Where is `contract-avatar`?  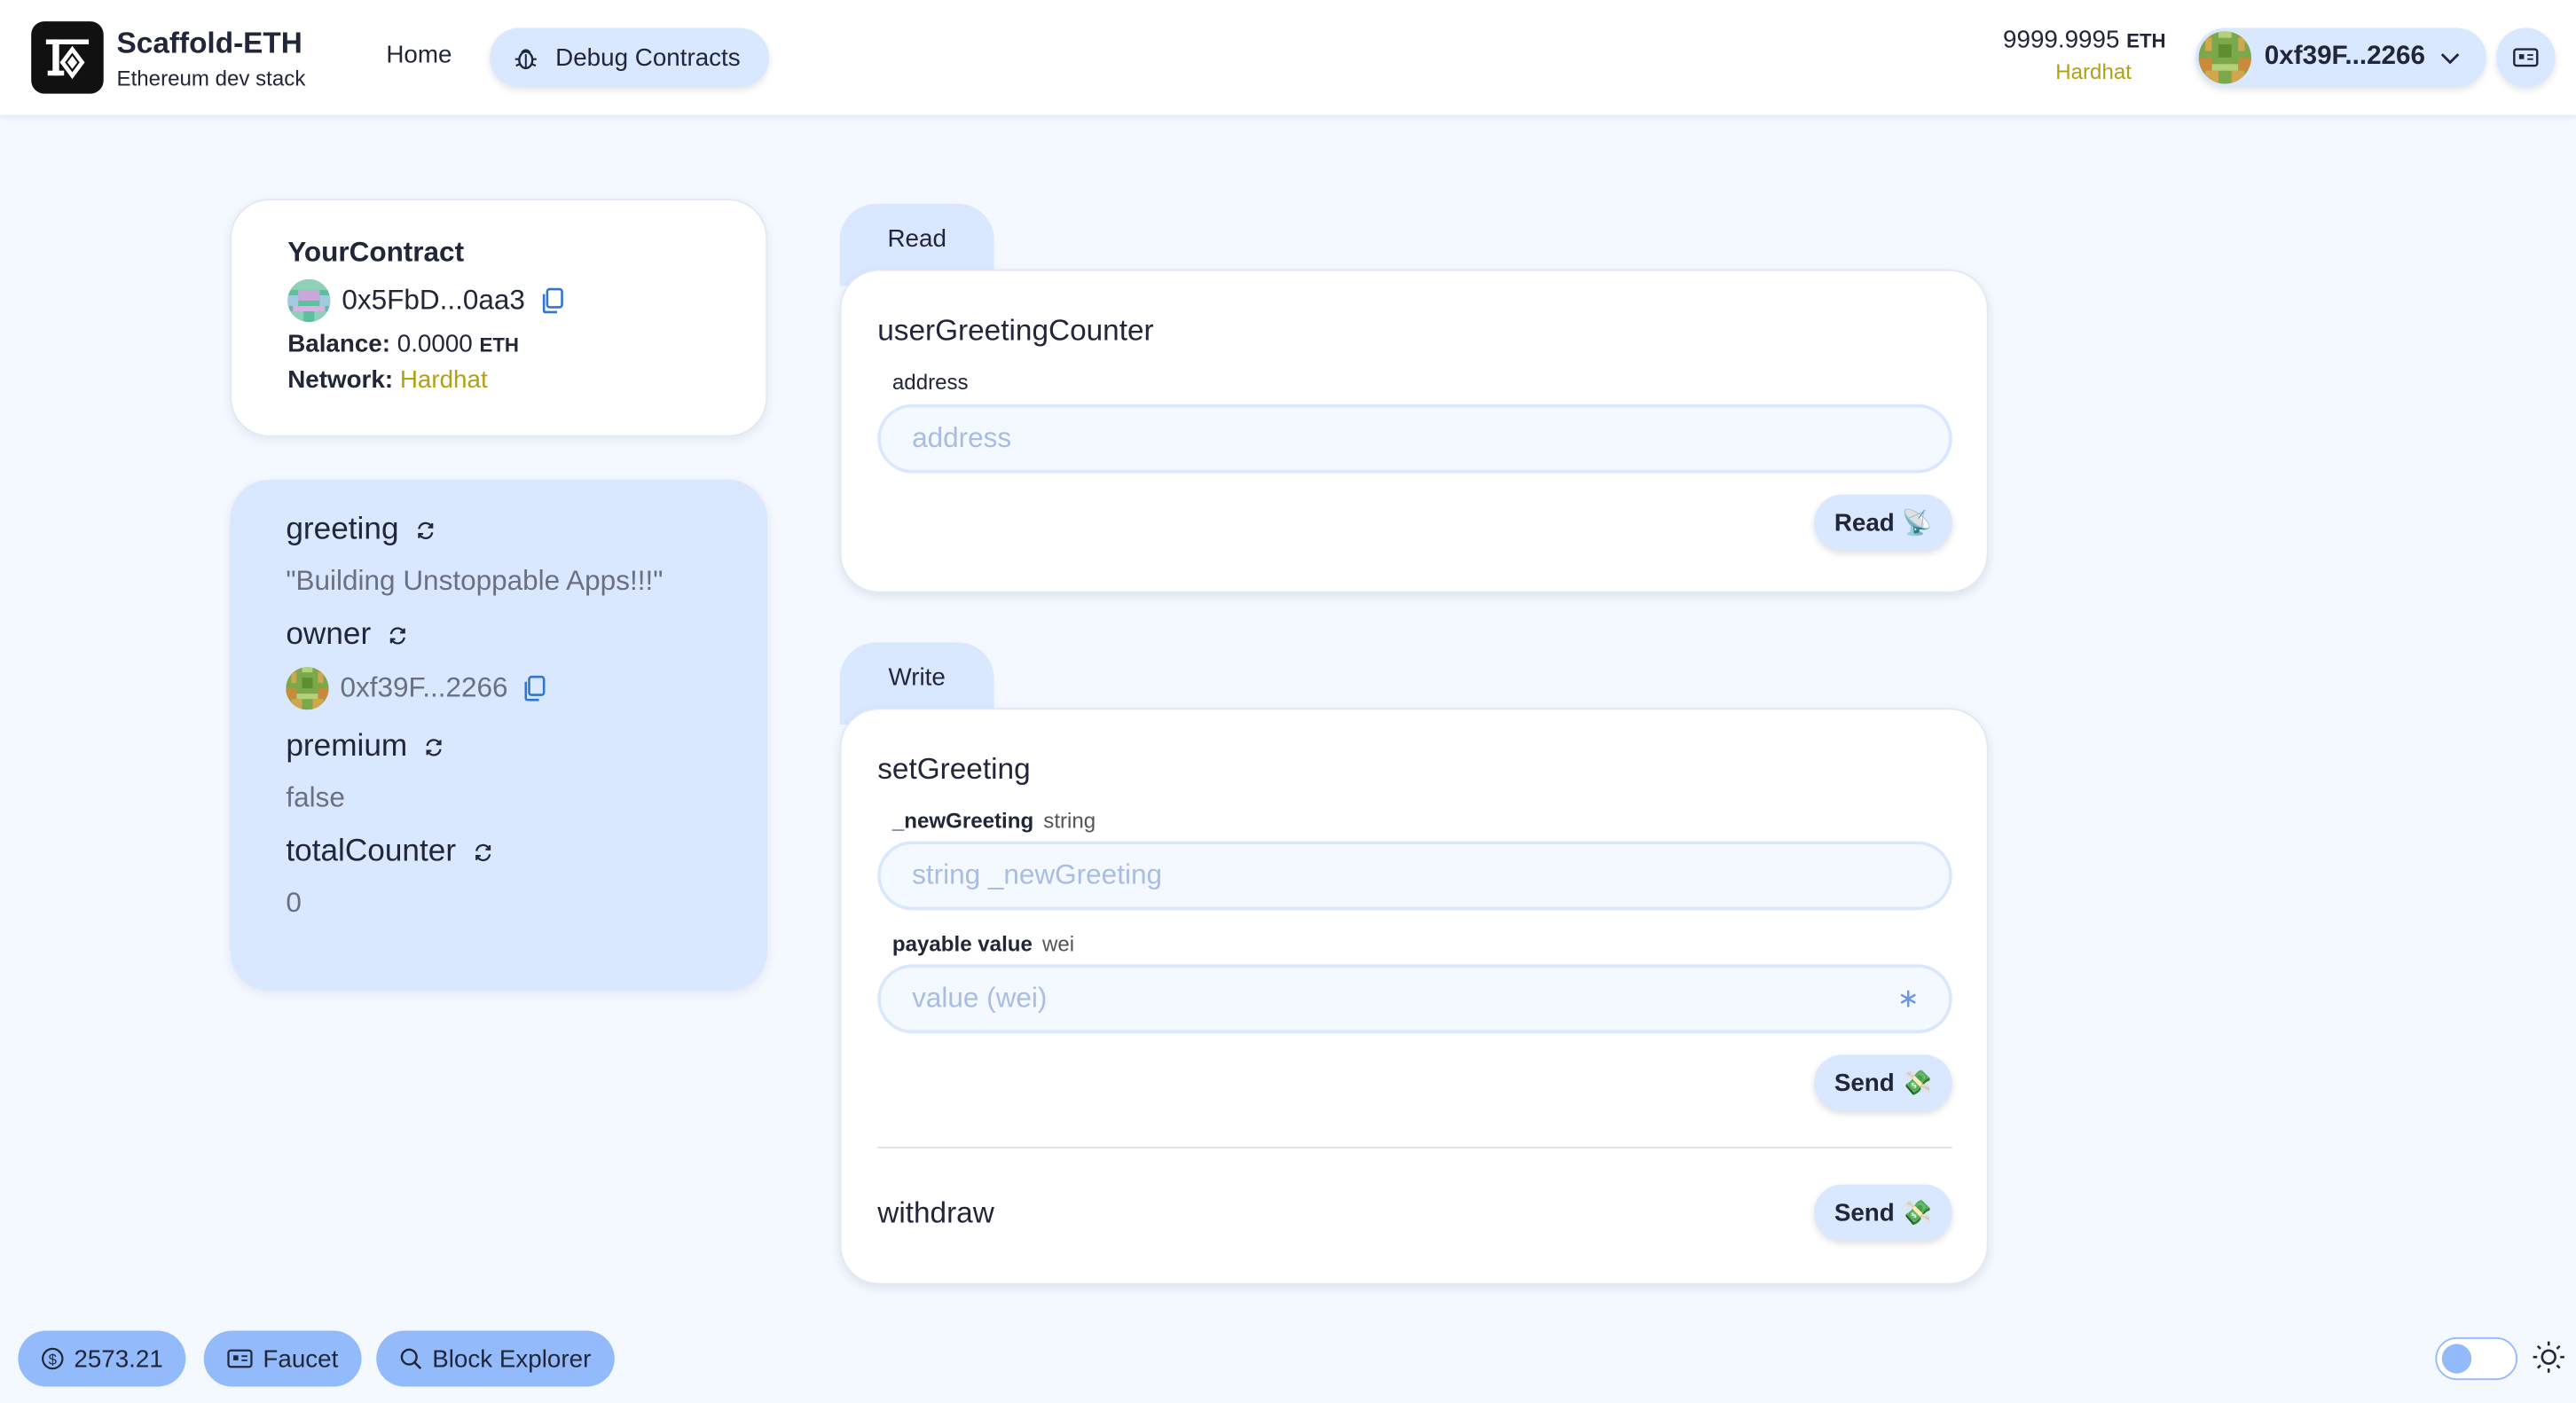
contract-avatar is located at coordinates (309, 300).